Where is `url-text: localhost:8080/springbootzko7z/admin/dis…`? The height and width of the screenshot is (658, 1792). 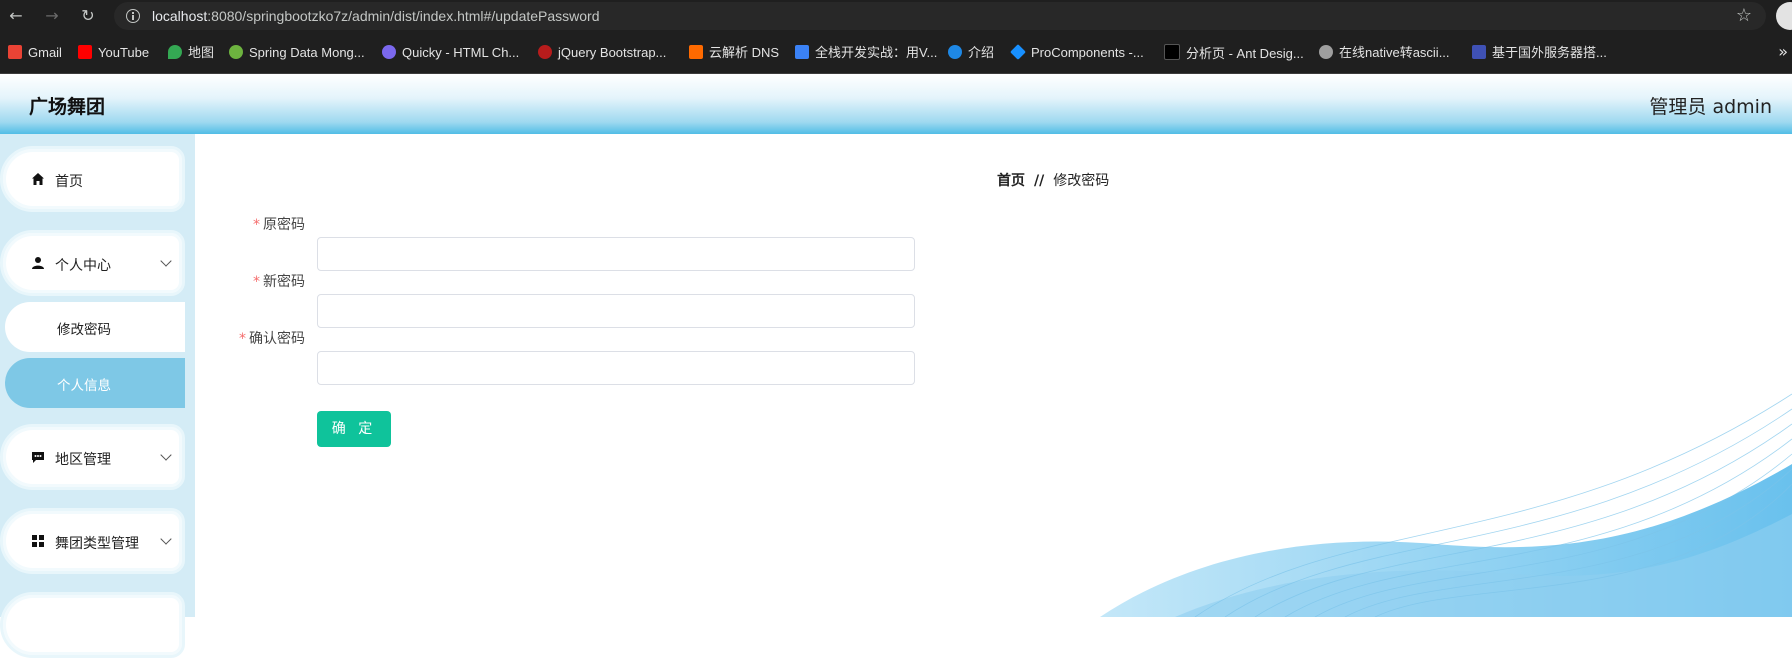 url-text: localhost:8080/springbootzko7z/admin/dis… is located at coordinates (376, 16).